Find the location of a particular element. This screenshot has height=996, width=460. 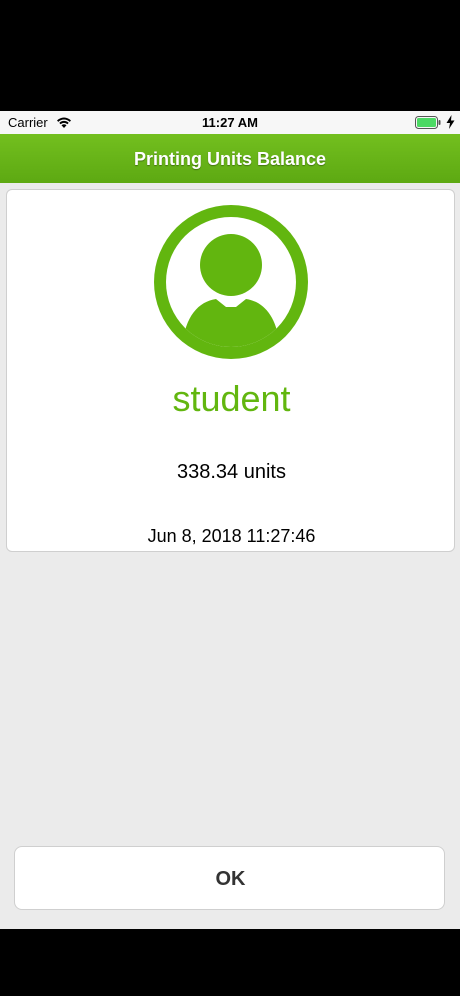

units-balance: 338.34 units is located at coordinates (231, 472).